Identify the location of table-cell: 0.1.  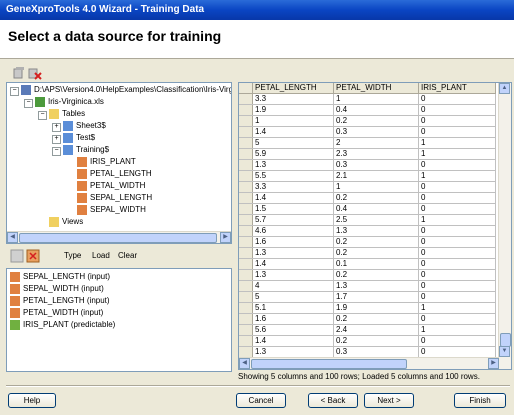
(376, 264).